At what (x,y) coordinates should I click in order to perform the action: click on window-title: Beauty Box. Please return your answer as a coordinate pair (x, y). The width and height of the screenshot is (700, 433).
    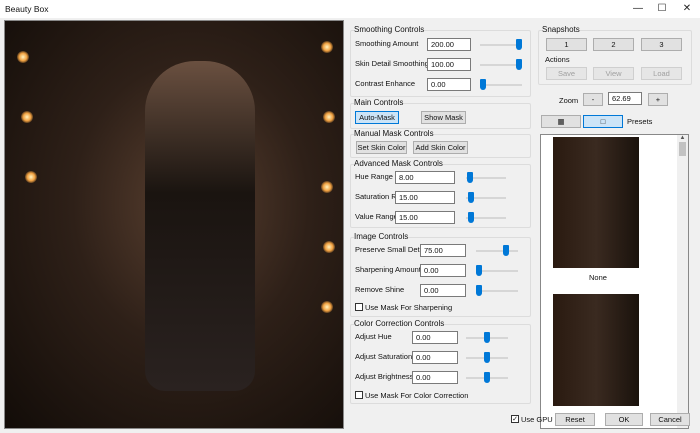
    Looking at the image, I should click on (27, 9).